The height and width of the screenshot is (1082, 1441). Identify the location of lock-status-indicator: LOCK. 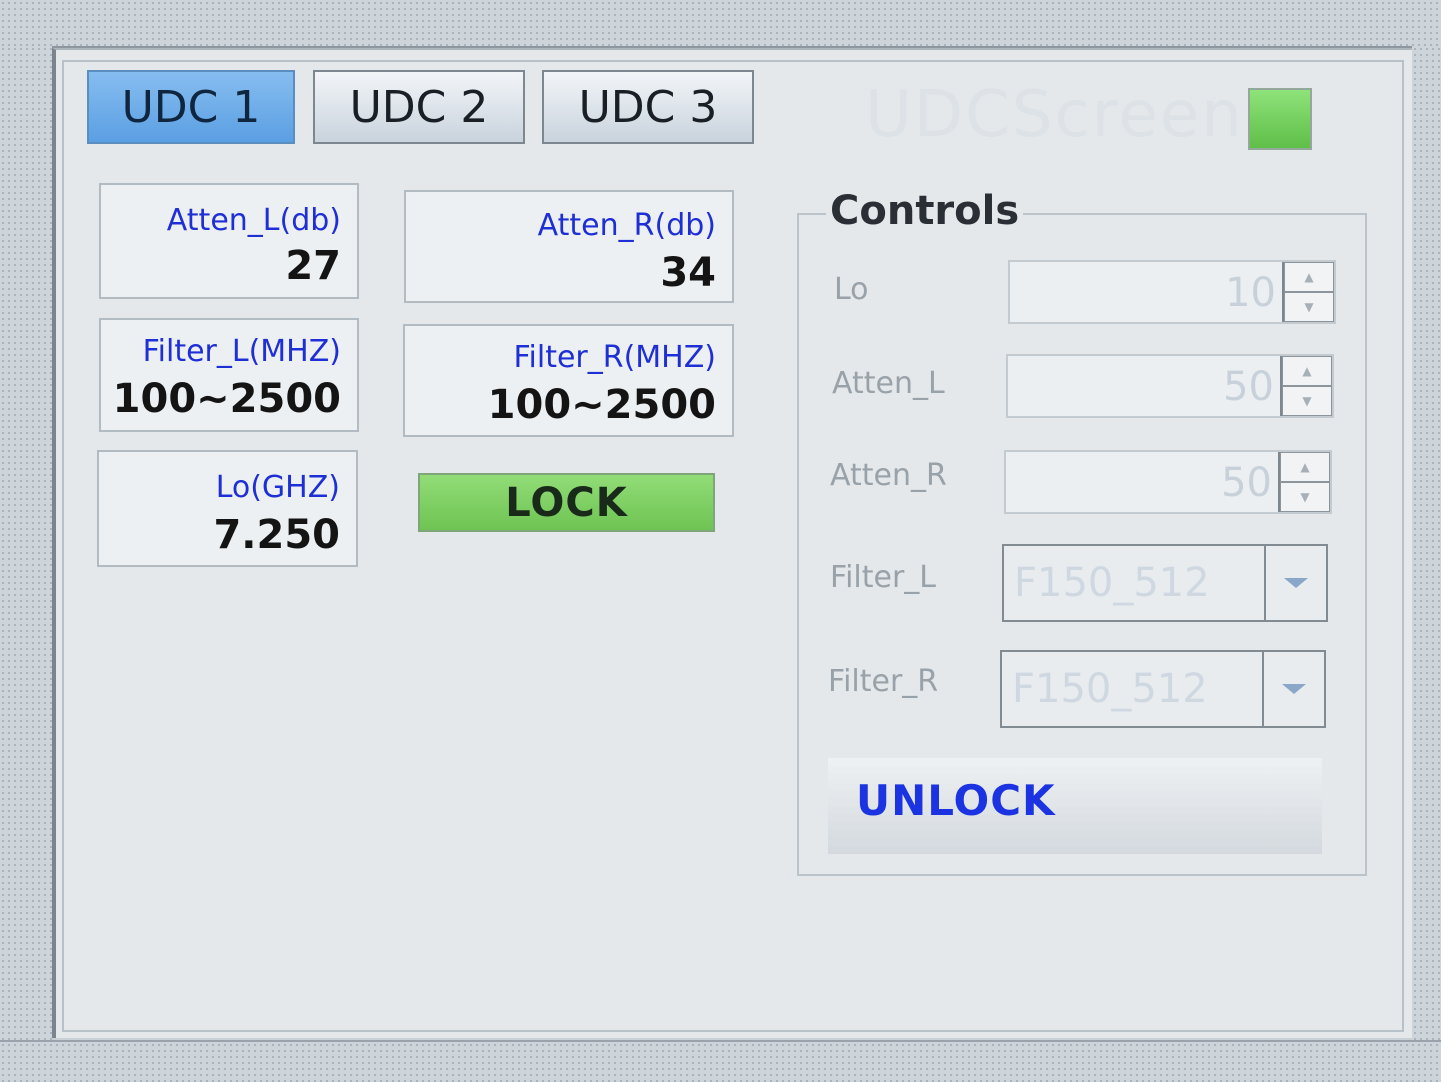
(566, 502).